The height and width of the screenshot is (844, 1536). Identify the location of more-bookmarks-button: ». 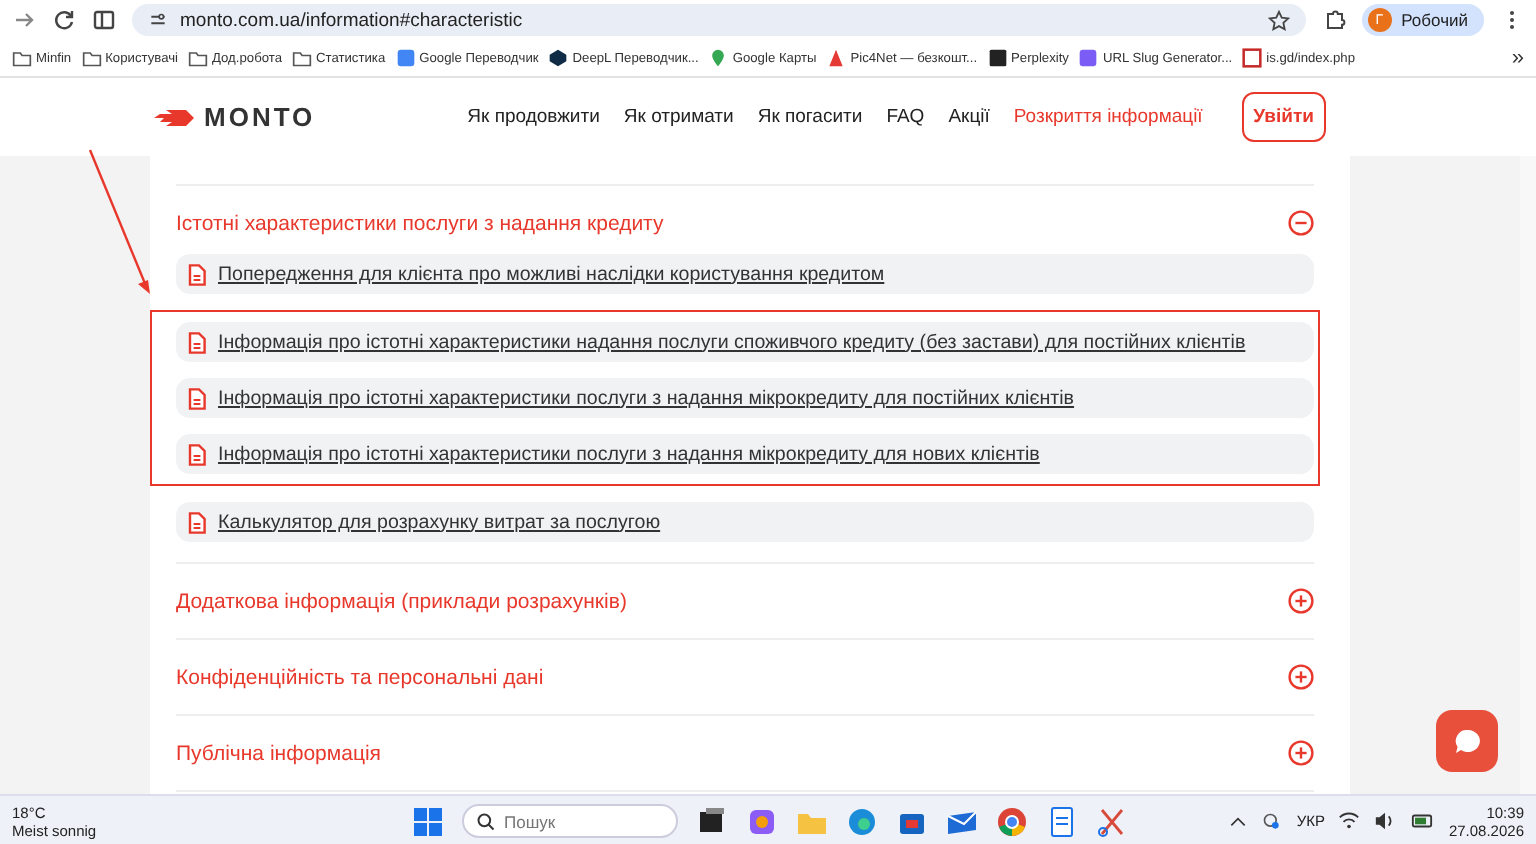
(1517, 58).